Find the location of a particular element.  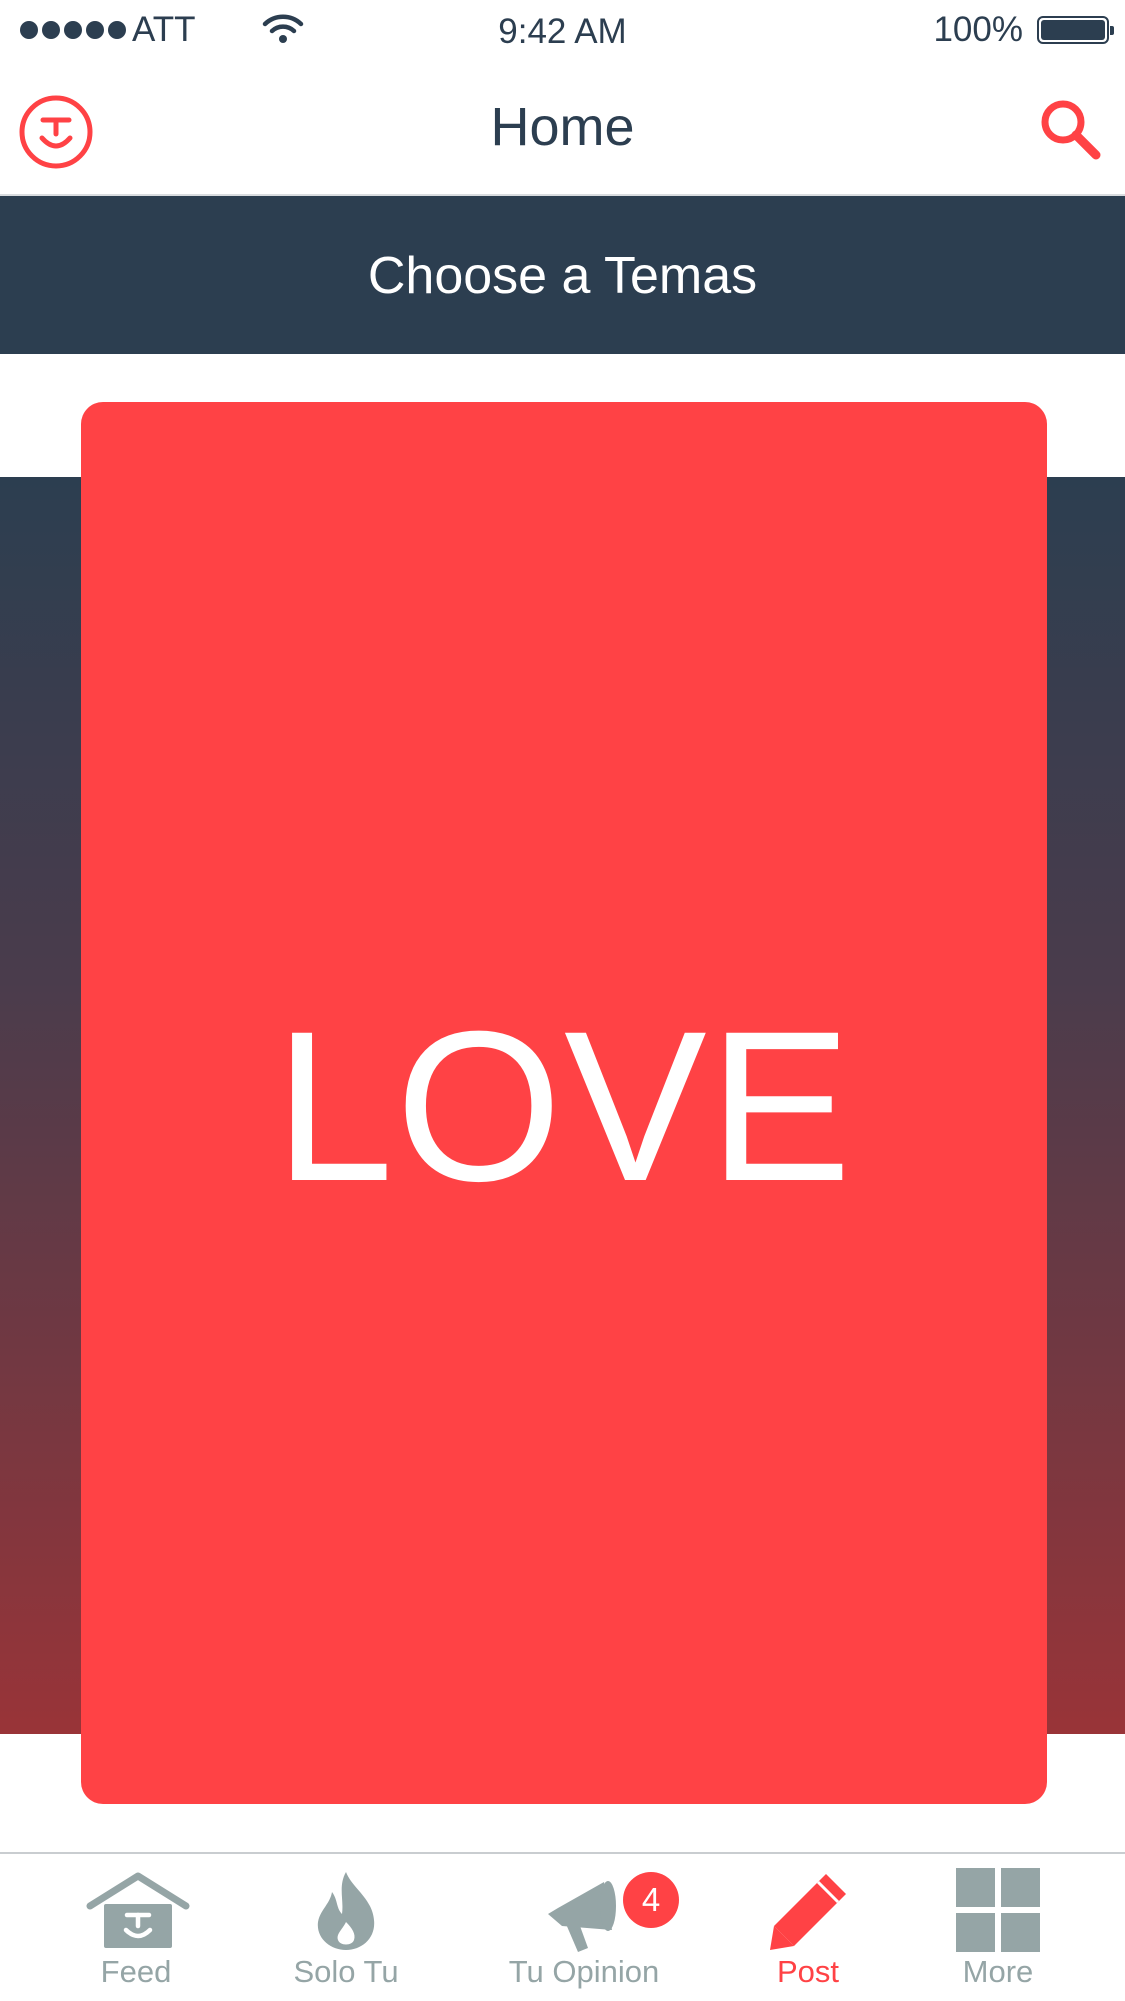

tab-bar: Feed Solo Tu Tu Opinion 4 Post More is located at coordinates (562, 1926).